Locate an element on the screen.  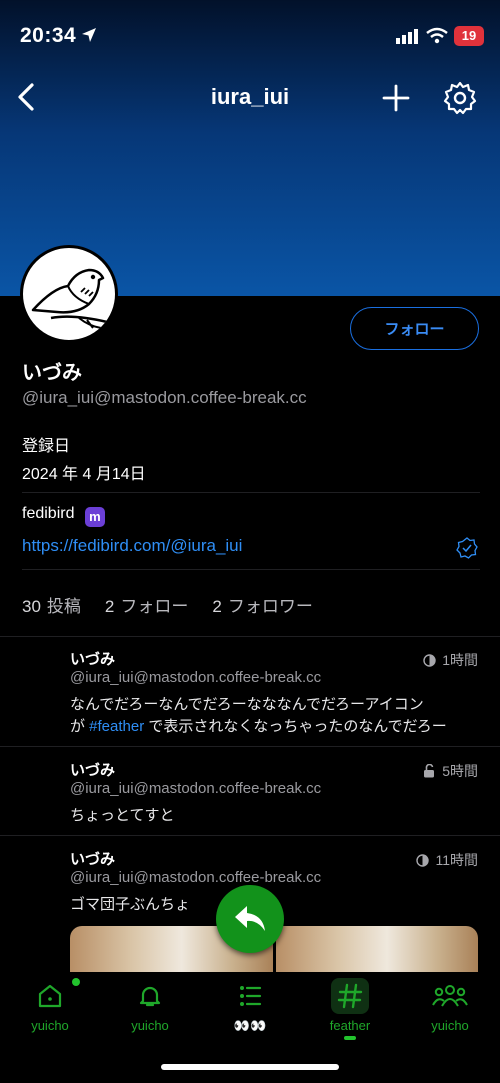
add-button is located at coordinates (396, 98).